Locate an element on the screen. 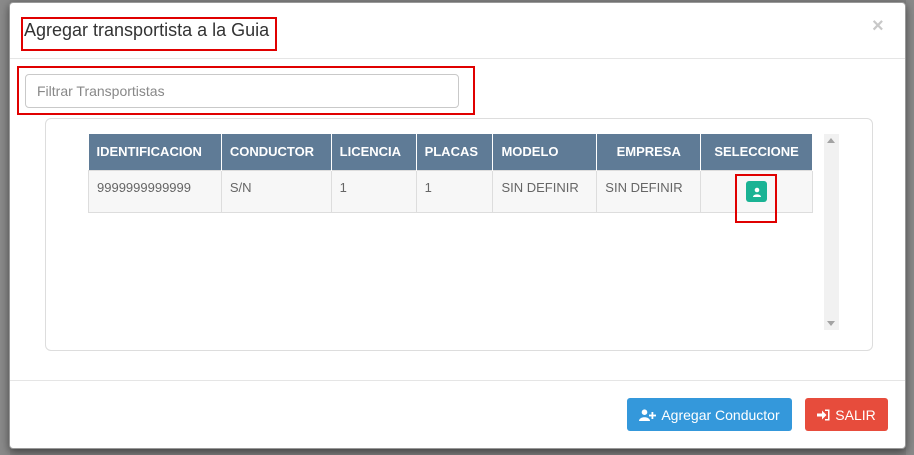  header-modelo: MODELO is located at coordinates (545, 152).